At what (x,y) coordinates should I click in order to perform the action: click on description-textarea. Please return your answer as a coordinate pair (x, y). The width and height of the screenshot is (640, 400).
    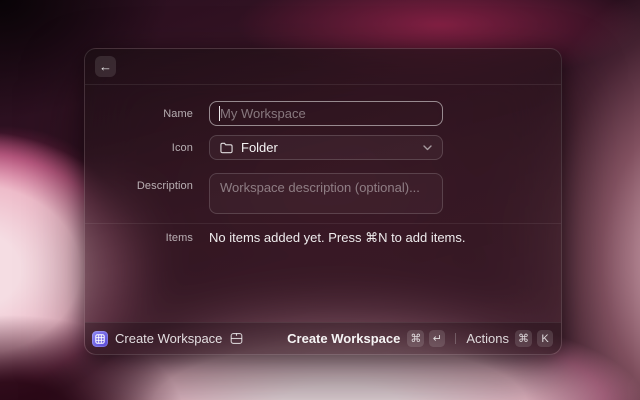
    Looking at the image, I should click on (326, 193).